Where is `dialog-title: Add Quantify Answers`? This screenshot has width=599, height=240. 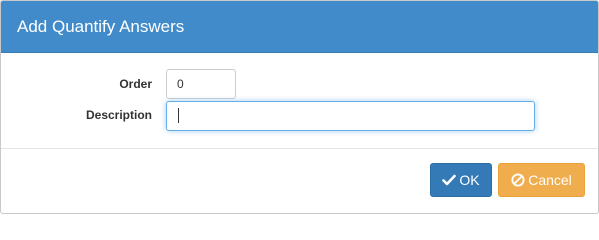
dialog-title: Add Quantify Answers is located at coordinates (101, 26).